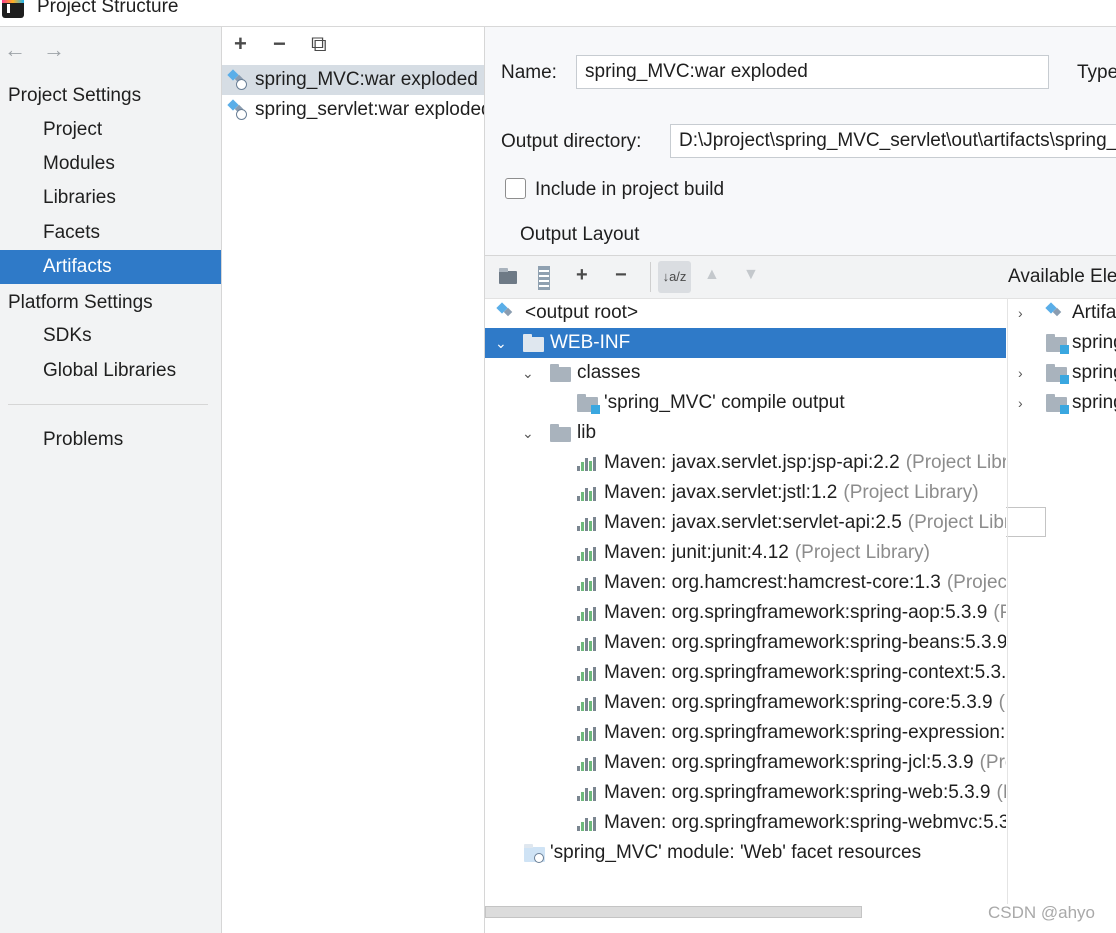 Image resolution: width=1116 pixels, height=933 pixels. What do you see at coordinates (1062, 343) in the screenshot?
I see `available-node-spring-mvc: spring_MVC` at bounding box center [1062, 343].